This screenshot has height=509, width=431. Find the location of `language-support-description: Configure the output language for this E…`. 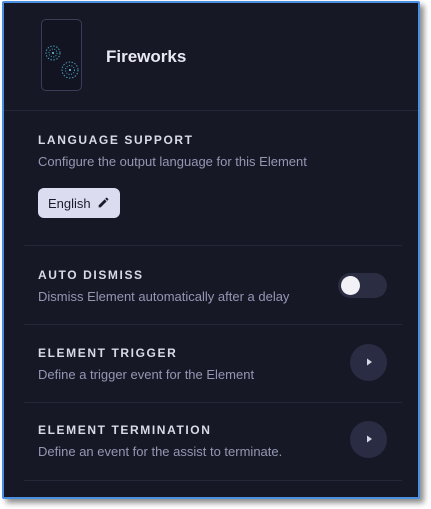

language-support-description: Configure the output language for this E… is located at coordinates (172, 161).